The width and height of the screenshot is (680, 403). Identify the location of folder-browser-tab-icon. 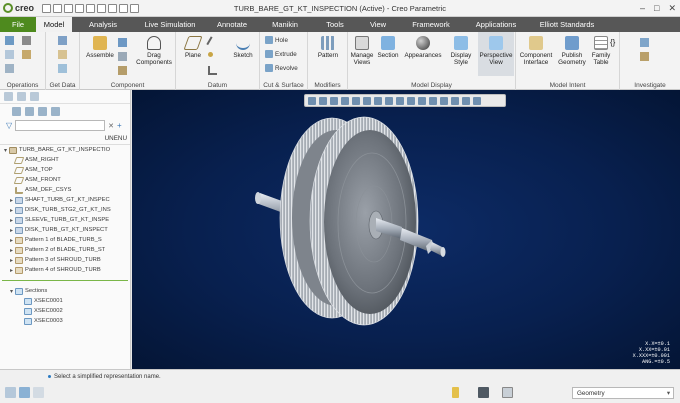
(21, 96).